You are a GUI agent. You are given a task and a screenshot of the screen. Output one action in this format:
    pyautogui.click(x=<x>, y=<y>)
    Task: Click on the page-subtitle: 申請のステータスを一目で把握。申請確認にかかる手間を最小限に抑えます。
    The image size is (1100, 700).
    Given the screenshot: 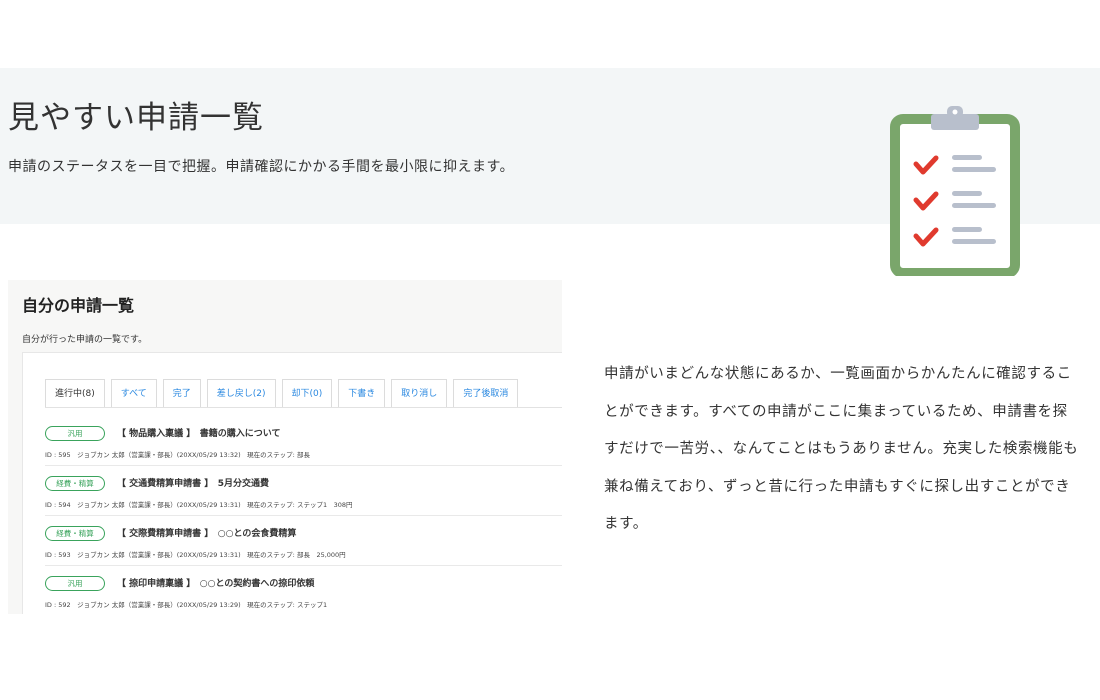 What is the action you would take?
    pyautogui.click(x=261, y=167)
    